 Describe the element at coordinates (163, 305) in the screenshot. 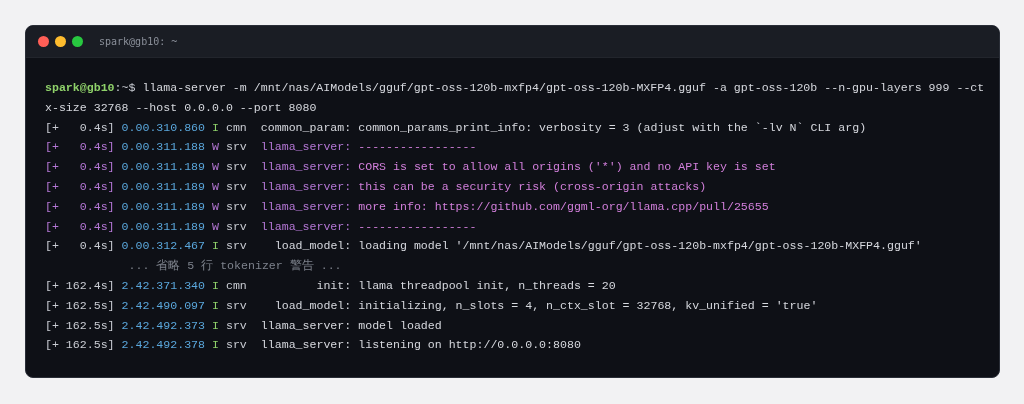

I see `timestamp: 2.42.490.097` at that location.